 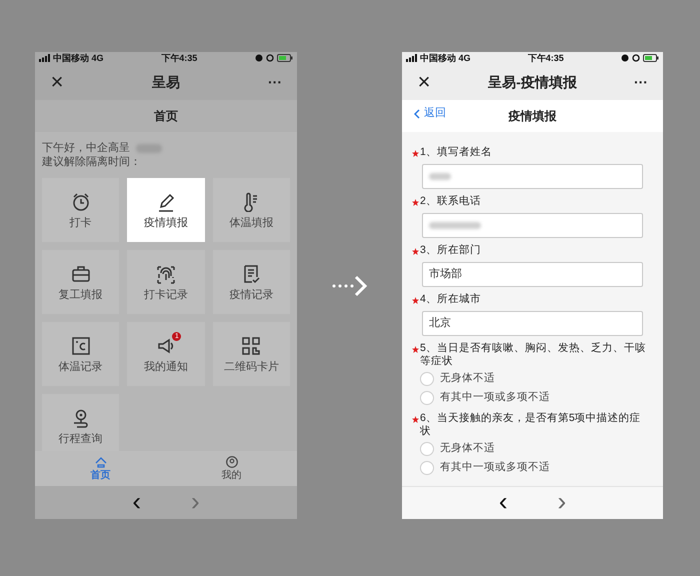 What do you see at coordinates (80, 439) in the screenshot?
I see `tile-label: 行程查询` at bounding box center [80, 439].